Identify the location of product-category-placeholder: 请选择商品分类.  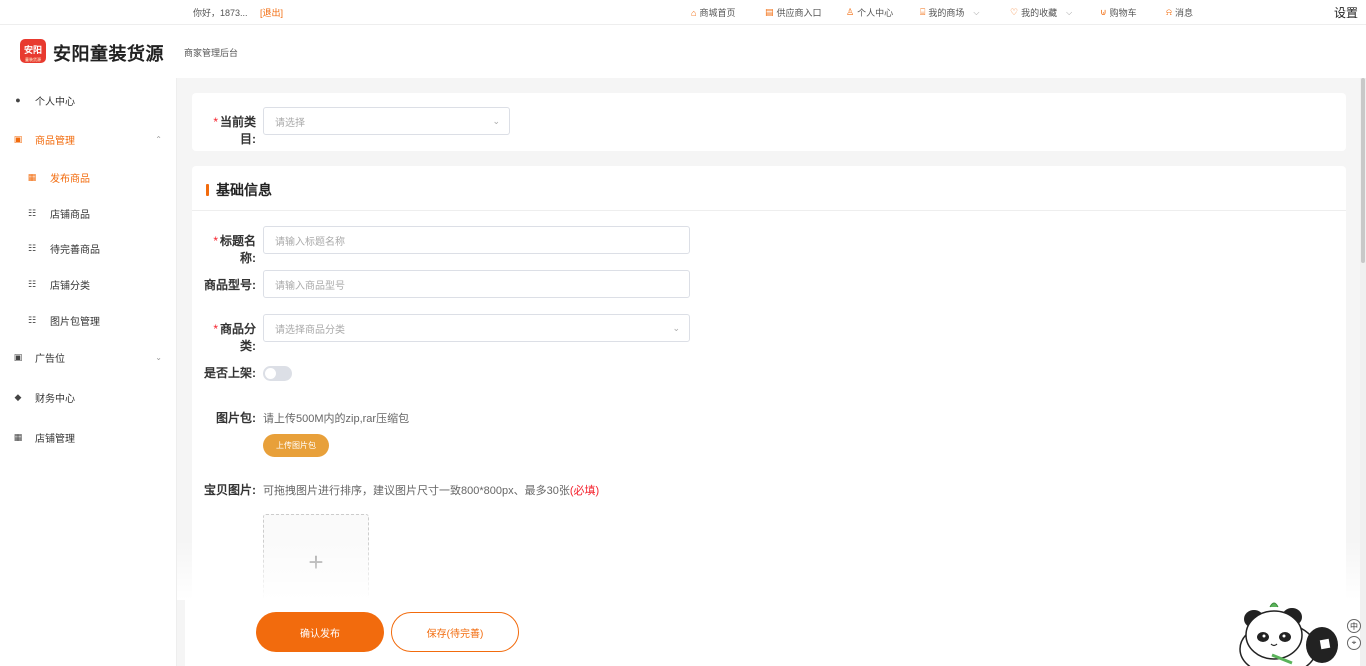
(310, 330).